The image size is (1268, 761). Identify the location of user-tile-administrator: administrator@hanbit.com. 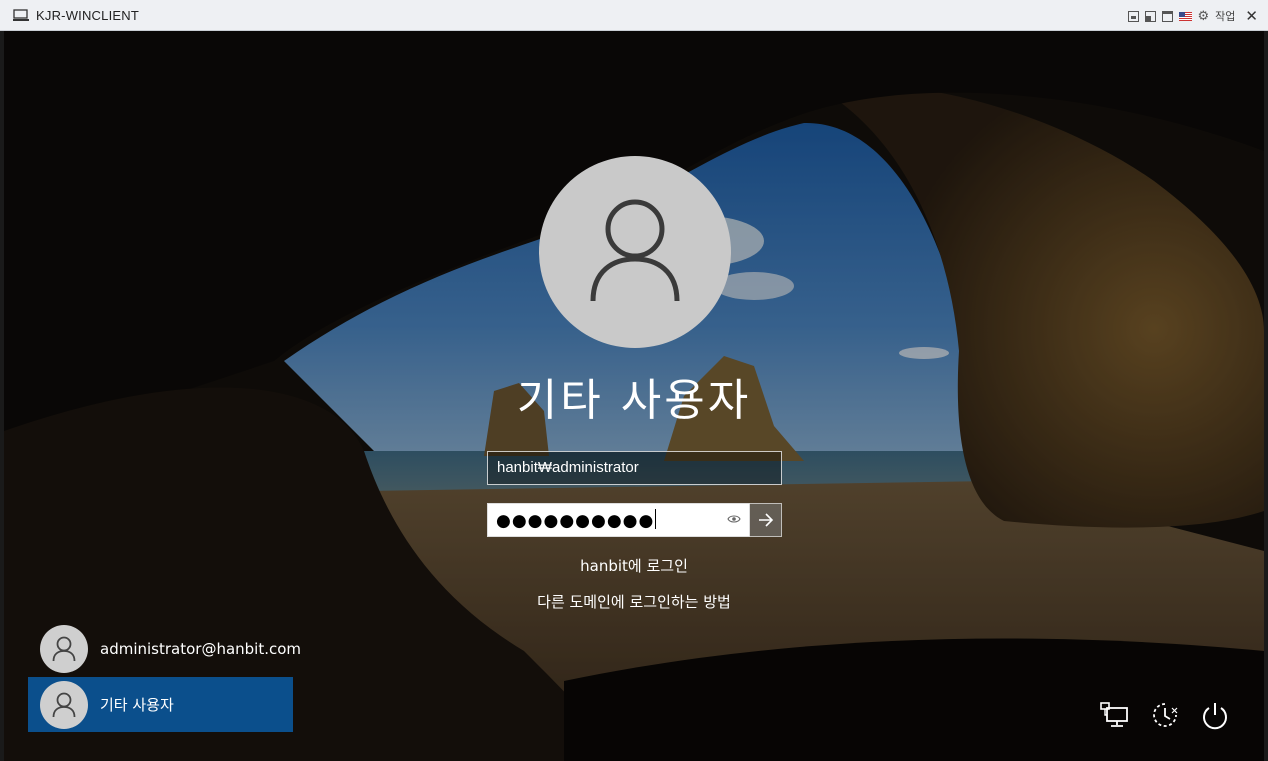
(164, 648).